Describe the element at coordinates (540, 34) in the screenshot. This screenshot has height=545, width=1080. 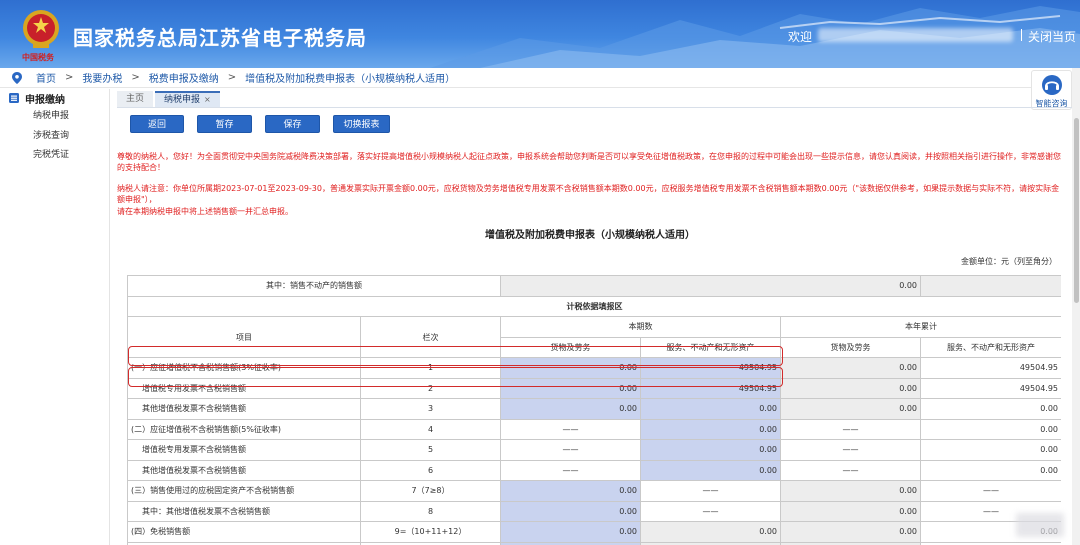
I see `site-header: 中国税务 国家税务总局江苏省电子税务局 欢迎 关闭当页` at that location.